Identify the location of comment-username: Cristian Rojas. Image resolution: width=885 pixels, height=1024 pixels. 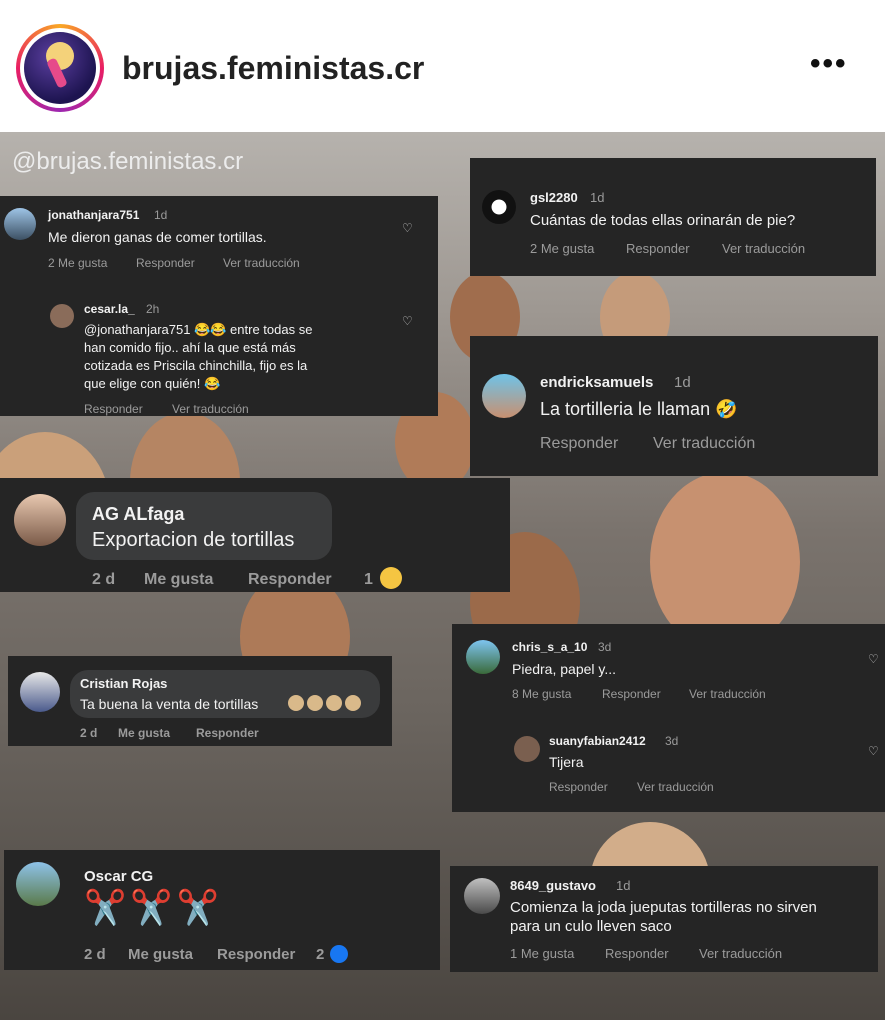
(123, 683).